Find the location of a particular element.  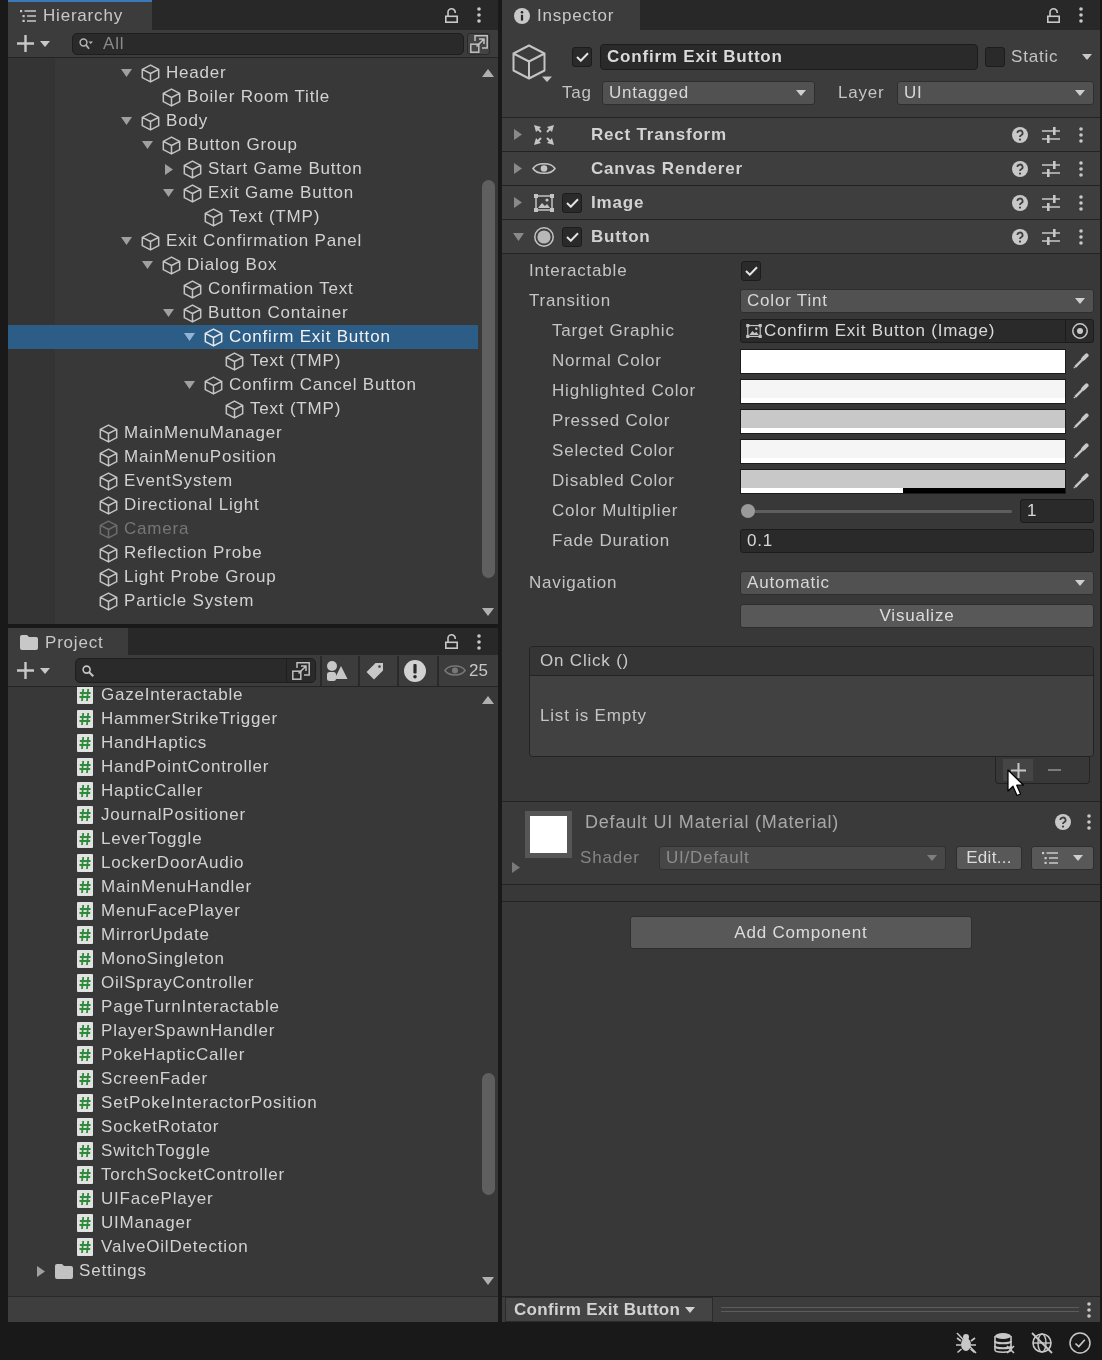

tree-item: Button Group is located at coordinates (243, 145).